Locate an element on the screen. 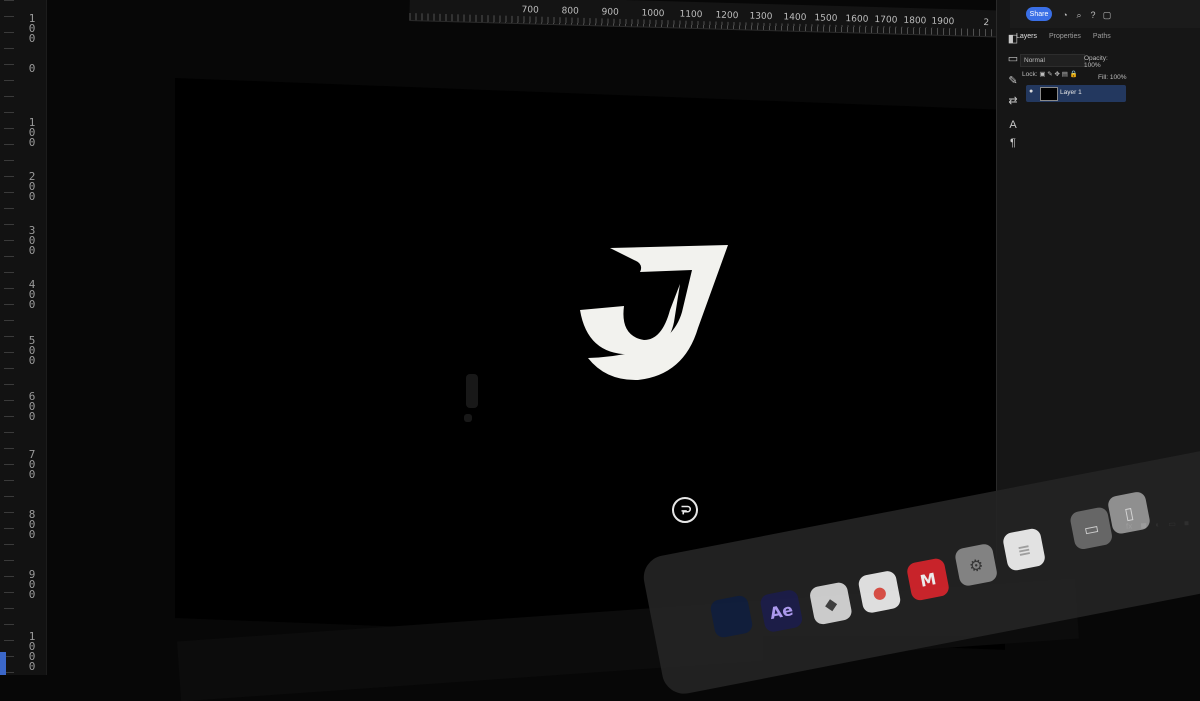 This screenshot has height=701, width=1200. share-button: Share is located at coordinates (1039, 14).